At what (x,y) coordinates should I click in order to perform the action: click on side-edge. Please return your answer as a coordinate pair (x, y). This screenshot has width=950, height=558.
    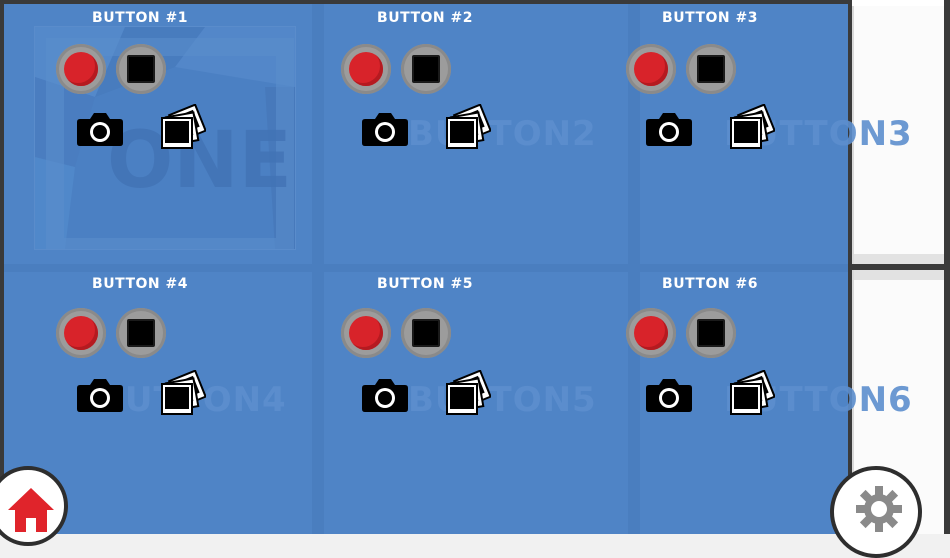
    Looking at the image, I should click on (947, 267).